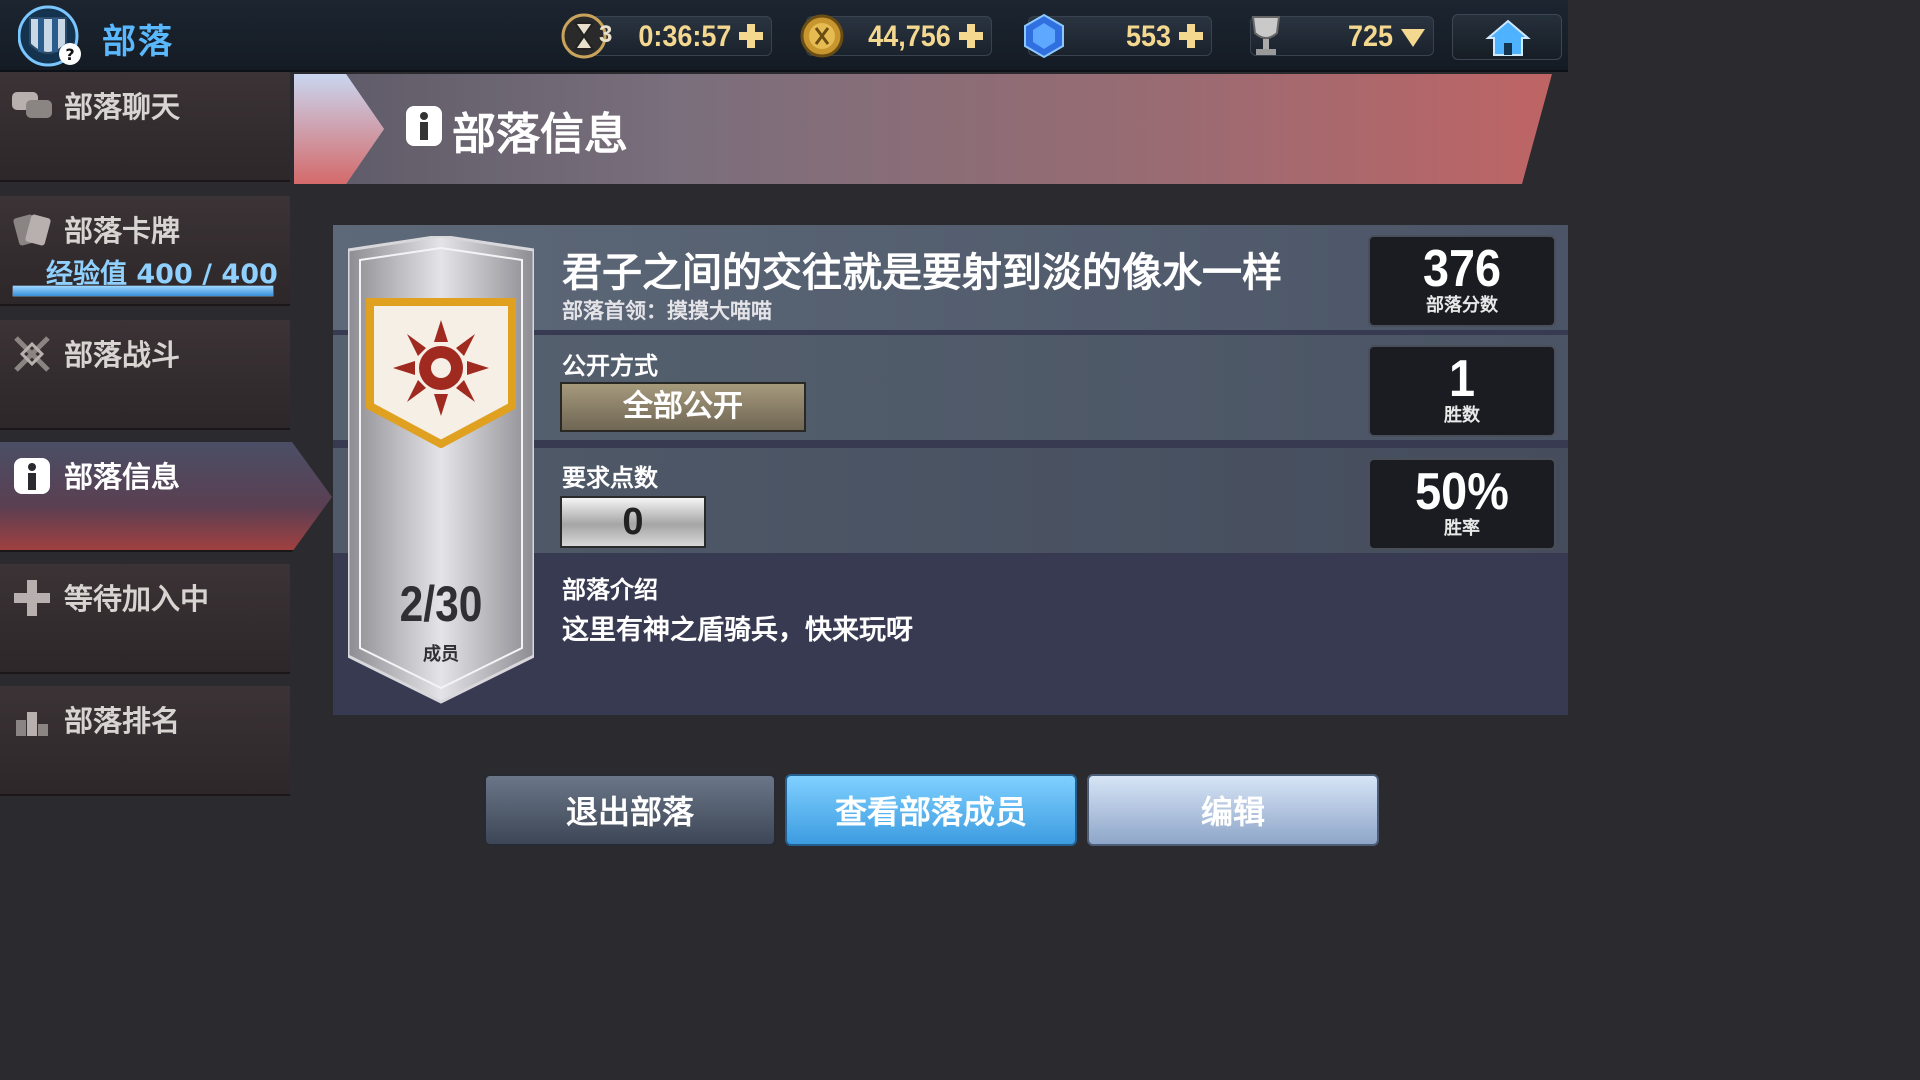 The image size is (1920, 1080). Describe the element at coordinates (922, 273) in the screenshot. I see `clan-name: 君子之间的交往就是要射到淡的像水一样` at that location.